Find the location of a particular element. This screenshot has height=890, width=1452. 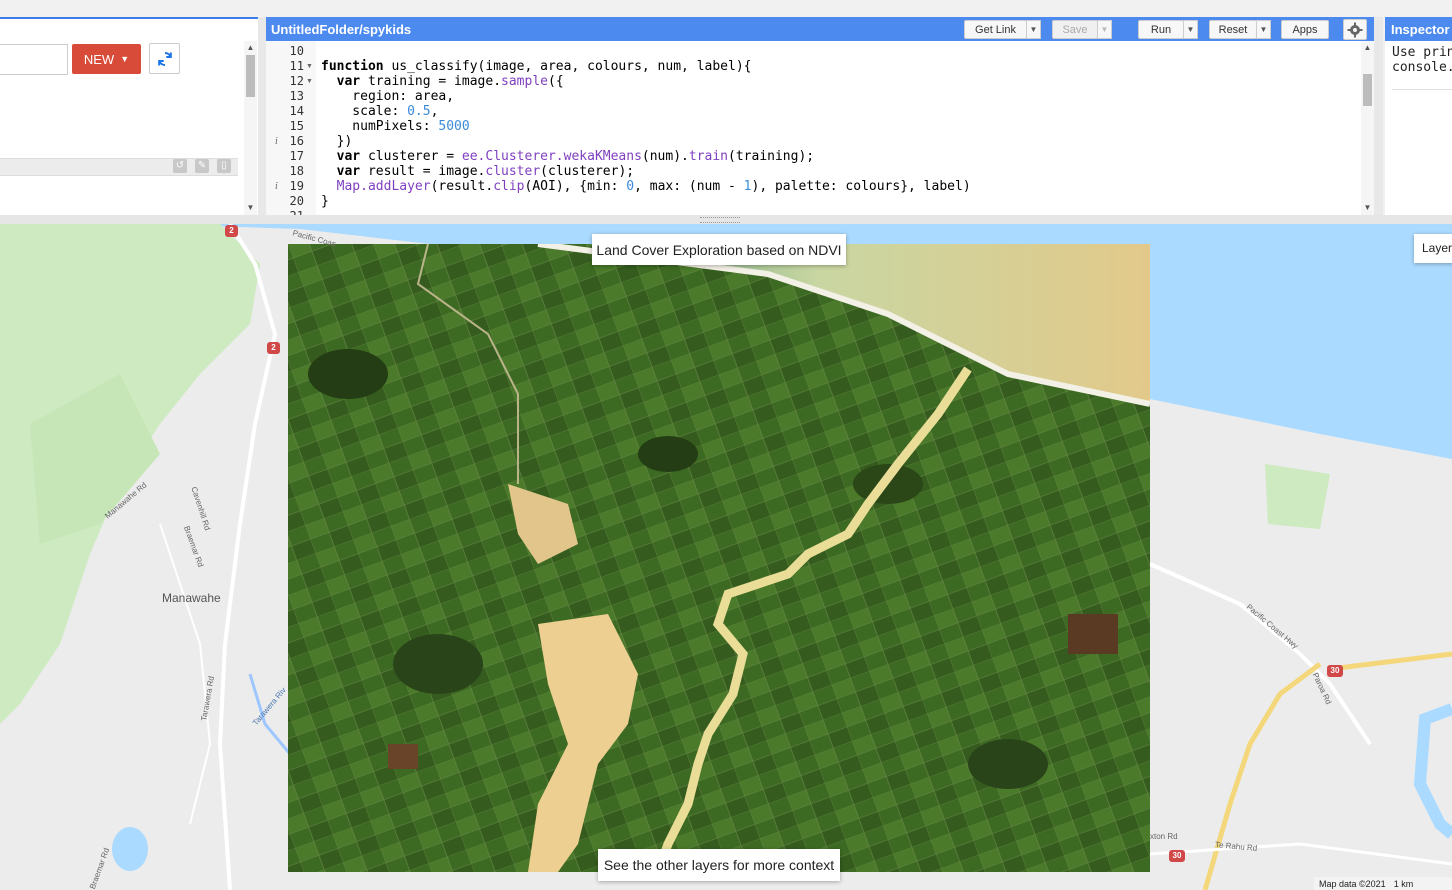

code-line: }) is located at coordinates (337, 141).